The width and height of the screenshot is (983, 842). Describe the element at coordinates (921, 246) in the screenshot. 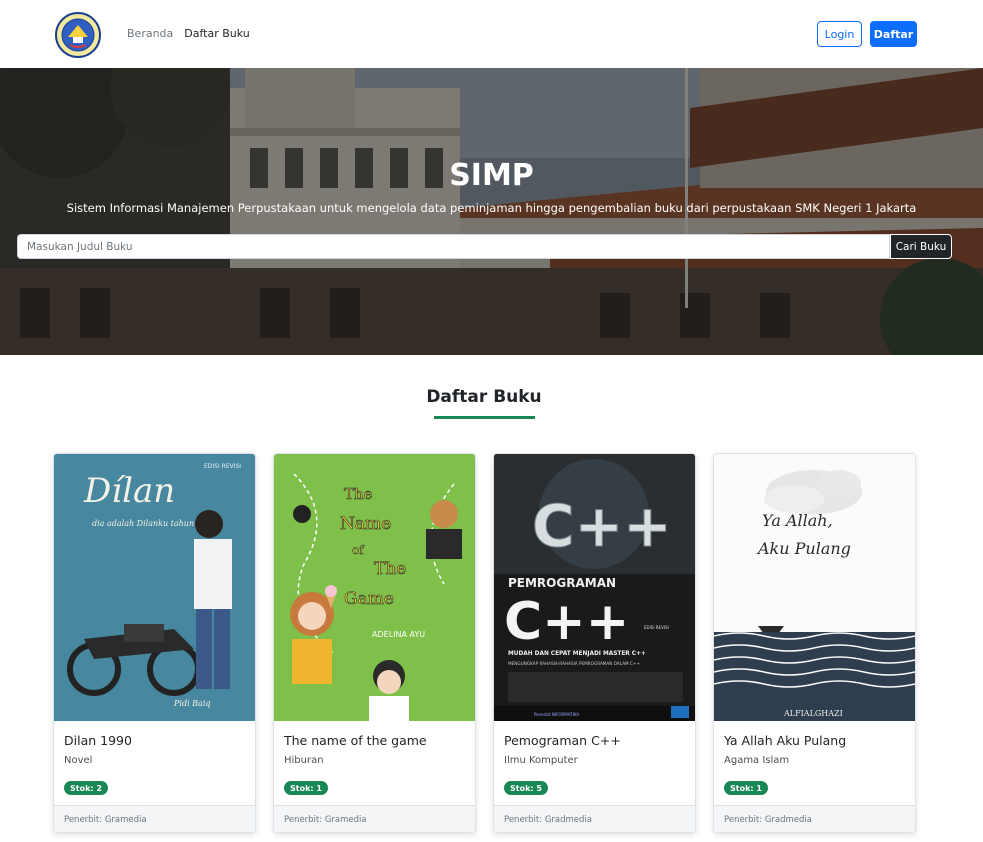

I see `search-button: Cari Buku` at that location.